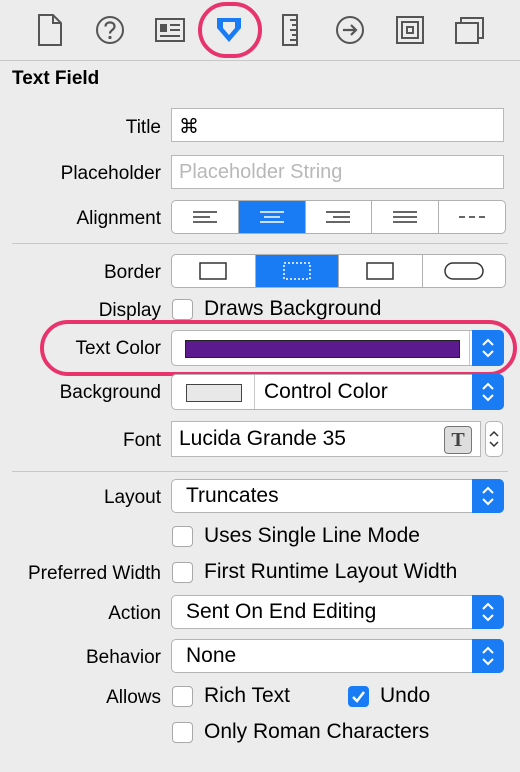 The image size is (520, 772). Describe the element at coordinates (410, 30) in the screenshot. I see `bindings-icon` at that location.